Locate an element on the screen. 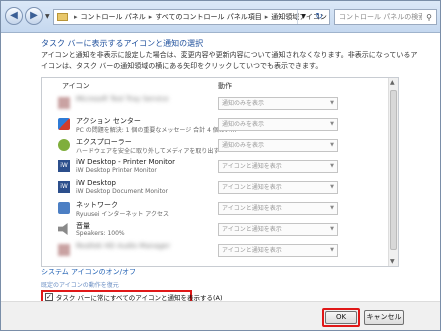 The height and width of the screenshot is (331, 441). row-name: iW Desktop - Printer Monitor is located at coordinates (126, 162).